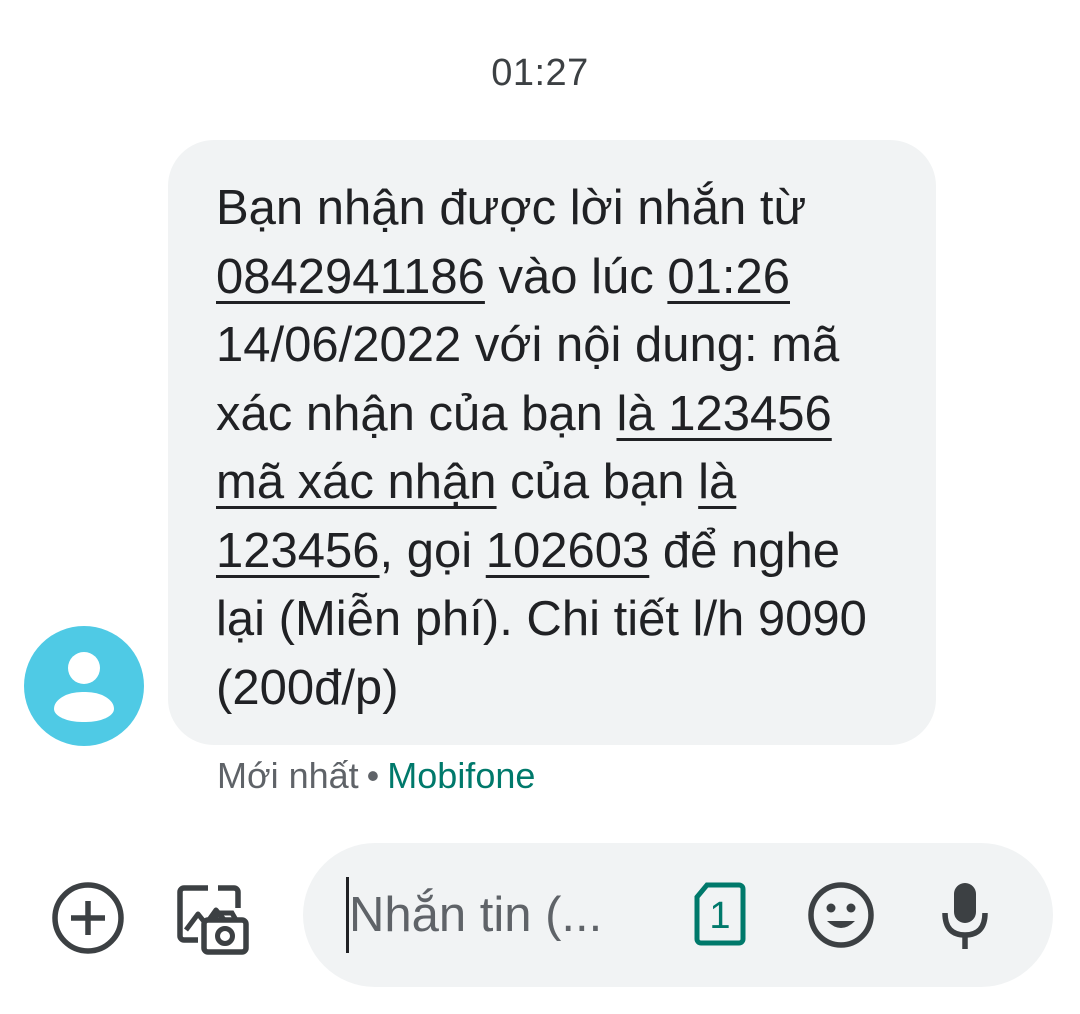 Image resolution: width=1080 pixels, height=1014 pixels. What do you see at coordinates (288, 775) in the screenshot?
I see `message-status: Mới nhất` at bounding box center [288, 775].